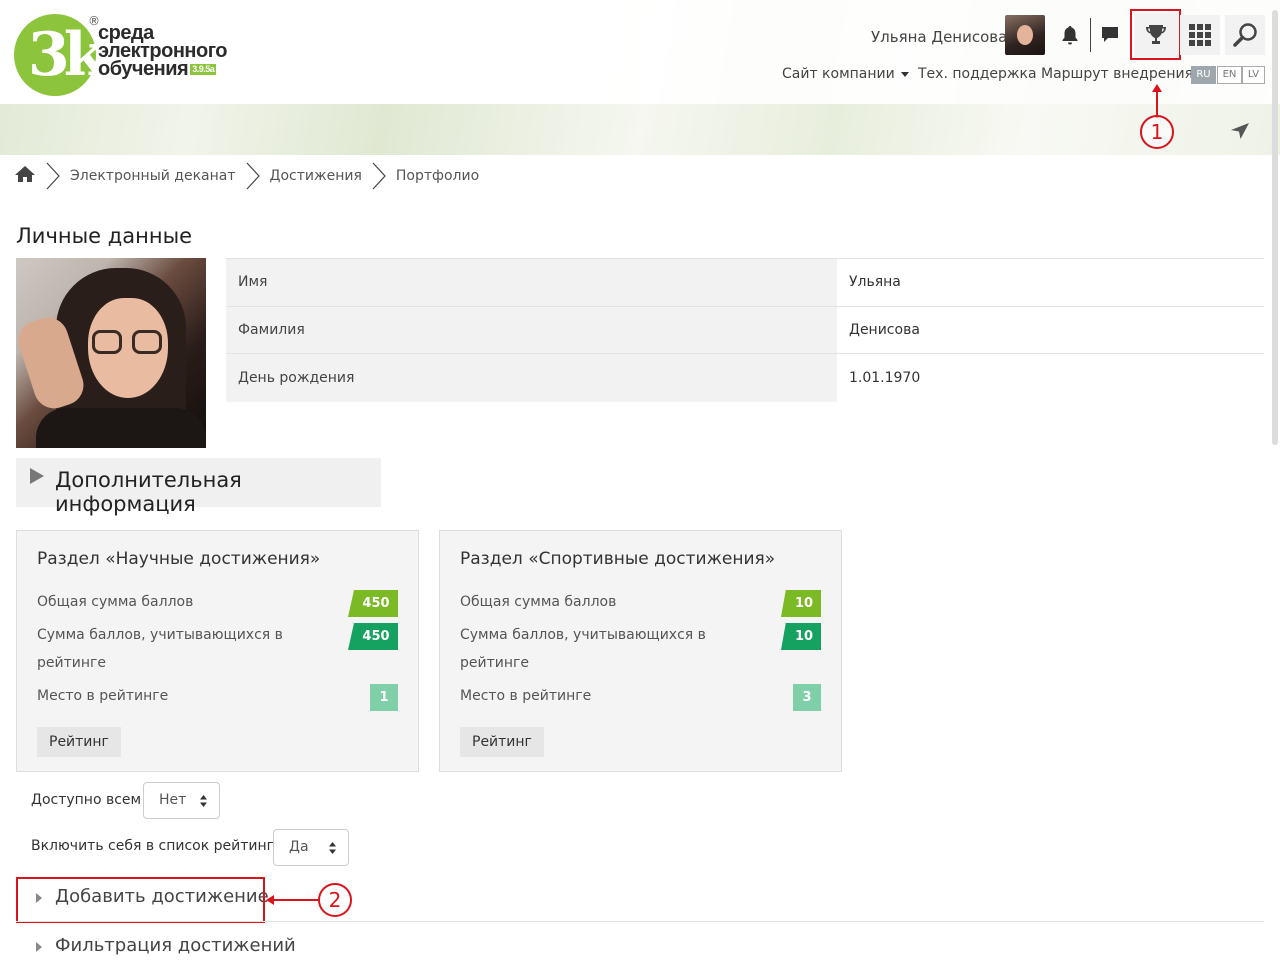 The width and height of the screenshot is (1280, 969). Describe the element at coordinates (104, 236) in the screenshot. I see `page-title: Личные данные` at that location.